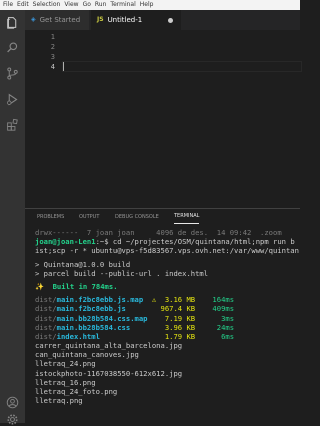 This screenshot has width=320, height=426. What do you see at coordinates (8, 5) in the screenshot?
I see `menu-file: File` at bounding box center [8, 5].